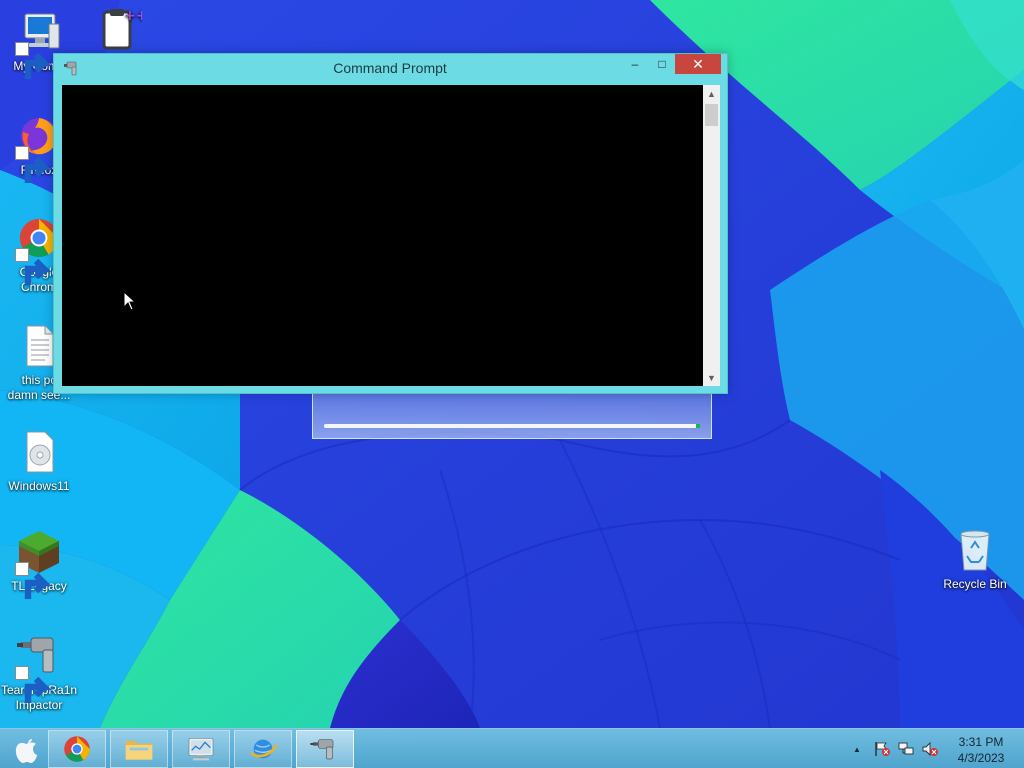  Describe the element at coordinates (39, 486) in the screenshot. I see `desktop-icon-label: Windows11` at that location.